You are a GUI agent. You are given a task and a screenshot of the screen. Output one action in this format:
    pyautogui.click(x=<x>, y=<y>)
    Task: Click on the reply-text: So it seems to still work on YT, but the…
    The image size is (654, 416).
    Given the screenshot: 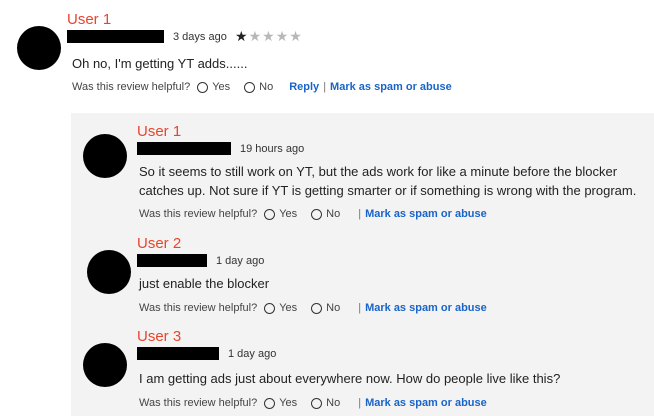 What is the action you would take?
    pyautogui.click(x=388, y=181)
    